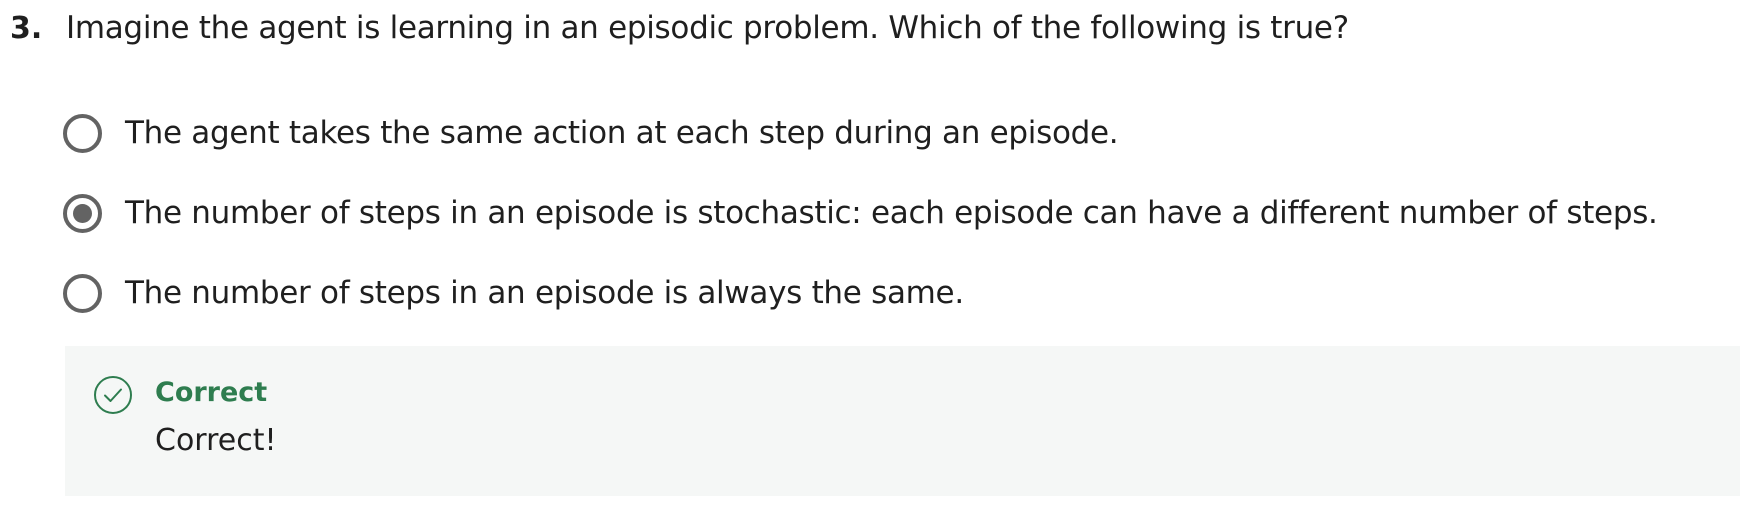 The height and width of the screenshot is (508, 1740). What do you see at coordinates (216, 440) in the screenshot?
I see `feedback-message: Correct!` at bounding box center [216, 440].